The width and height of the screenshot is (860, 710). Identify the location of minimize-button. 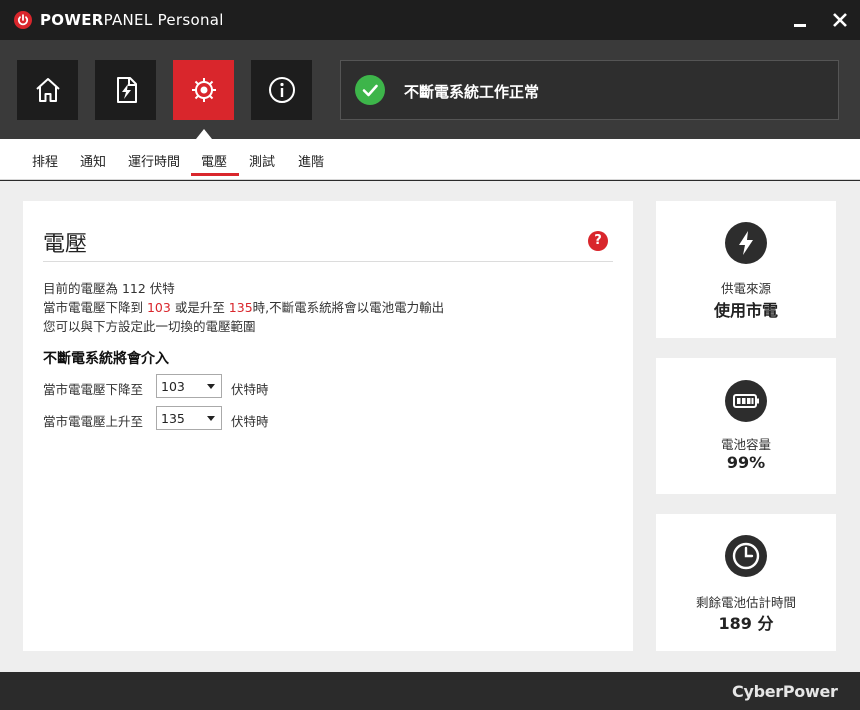
(800, 20).